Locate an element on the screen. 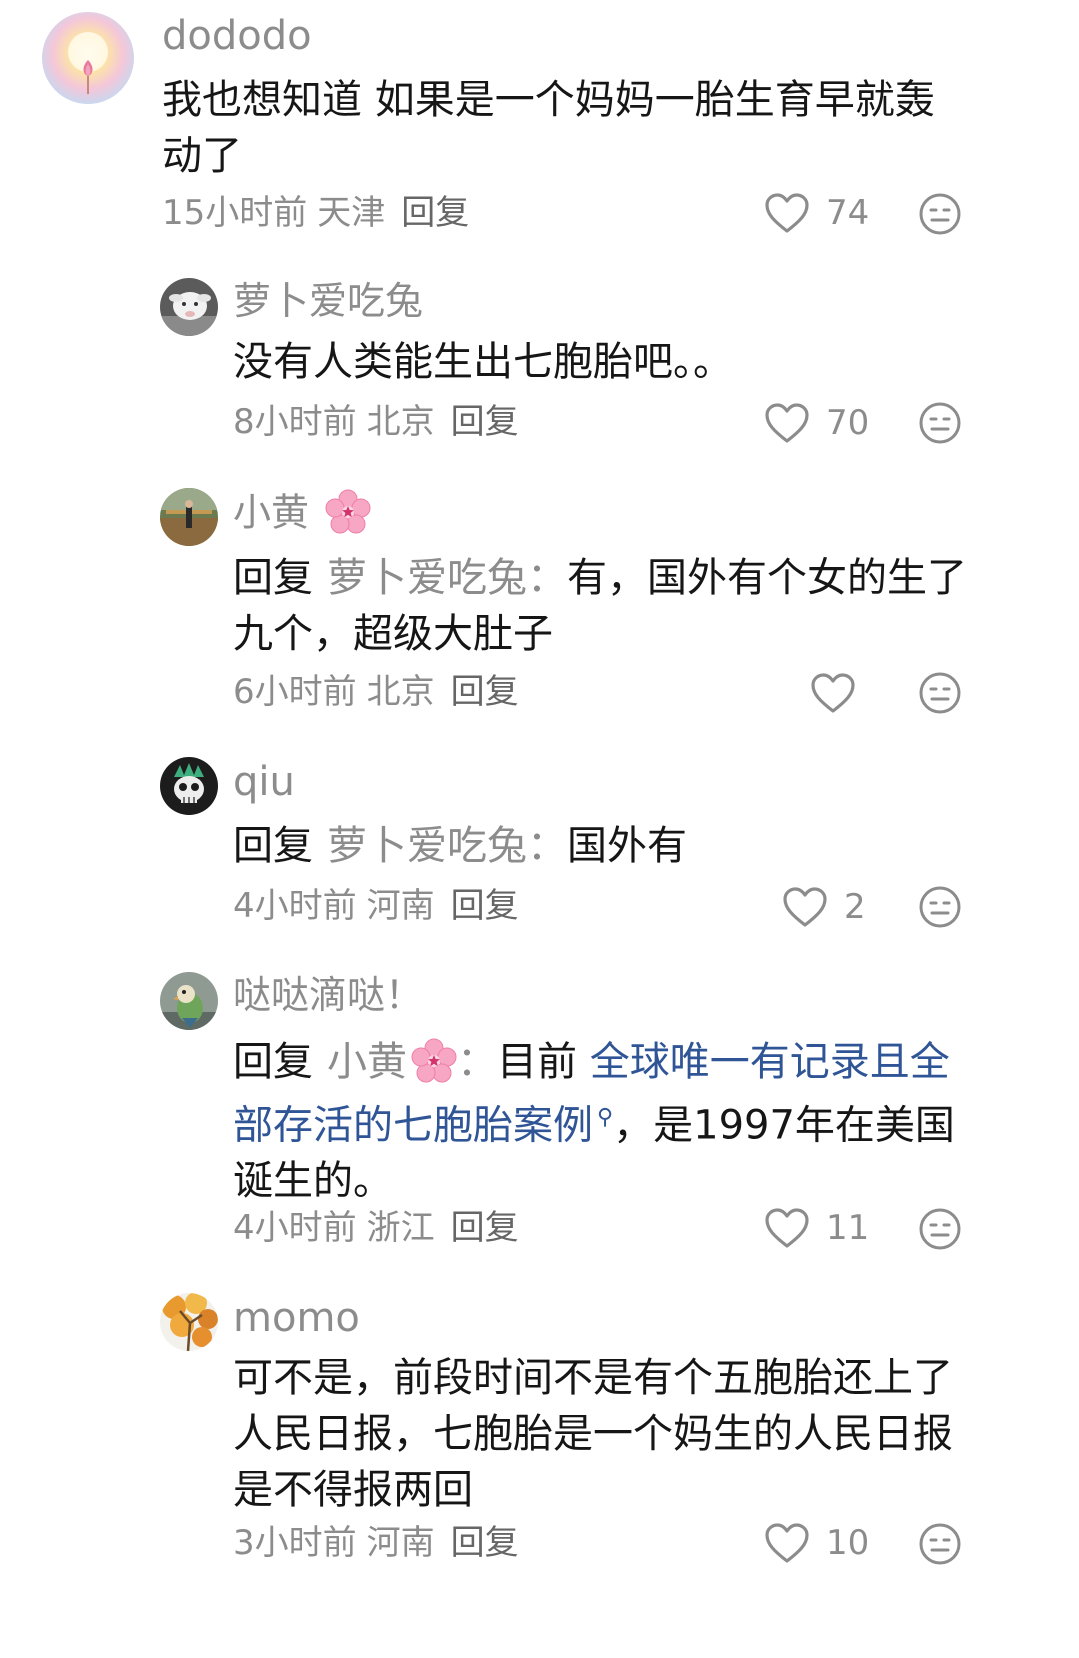 This screenshot has width=1079, height=1658. like-count: 10 is located at coordinates (848, 1543).